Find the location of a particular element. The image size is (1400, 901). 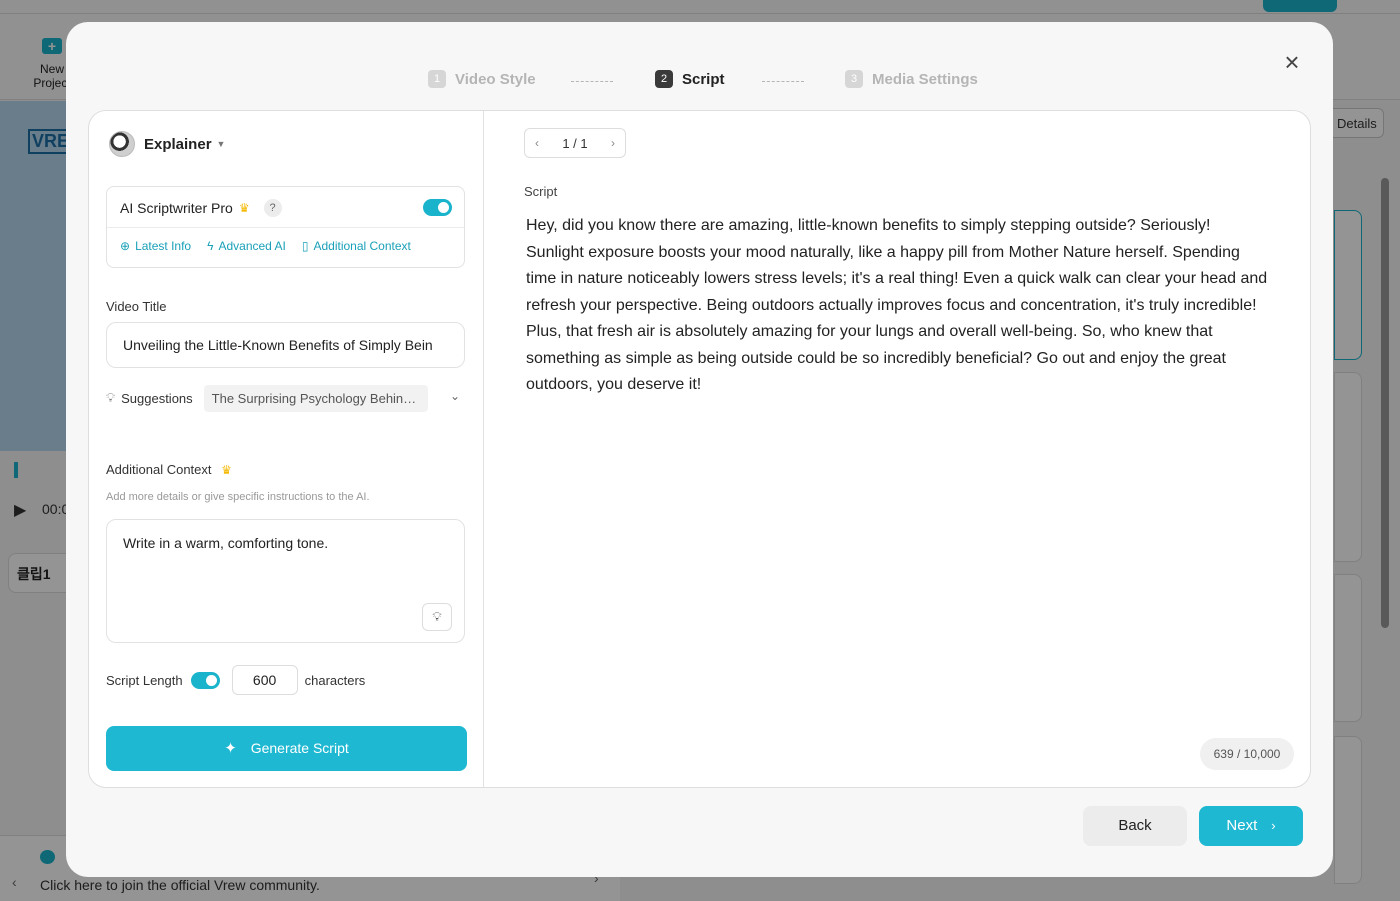

script-pager: ‹ 1 / 1 › is located at coordinates (575, 143).